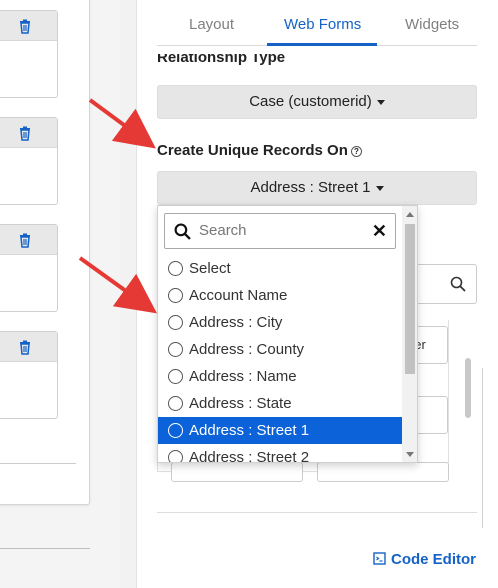 The image size is (498, 588). Describe the element at coordinates (356, 151) in the screenshot. I see `help-icon: ?` at that location.